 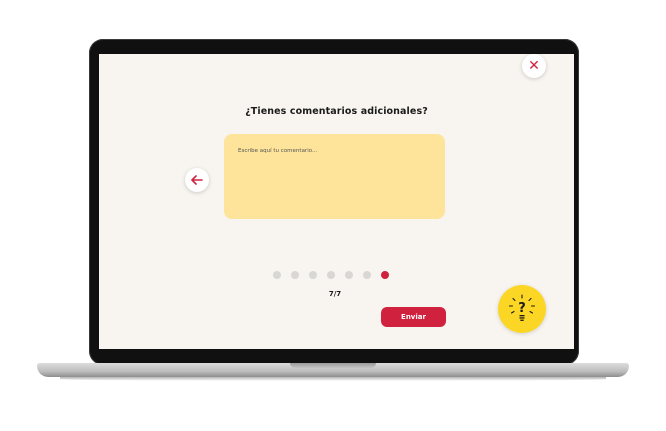 I want to click on step-indicator, so click(x=331, y=275).